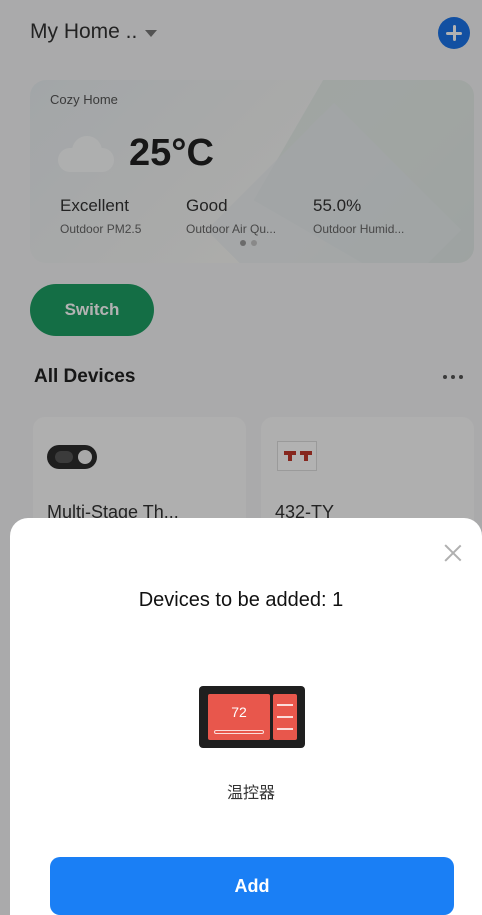 This screenshot has width=482, height=915. Describe the element at coordinates (252, 717) in the screenshot. I see `thermostat-device-image: 72` at that location.